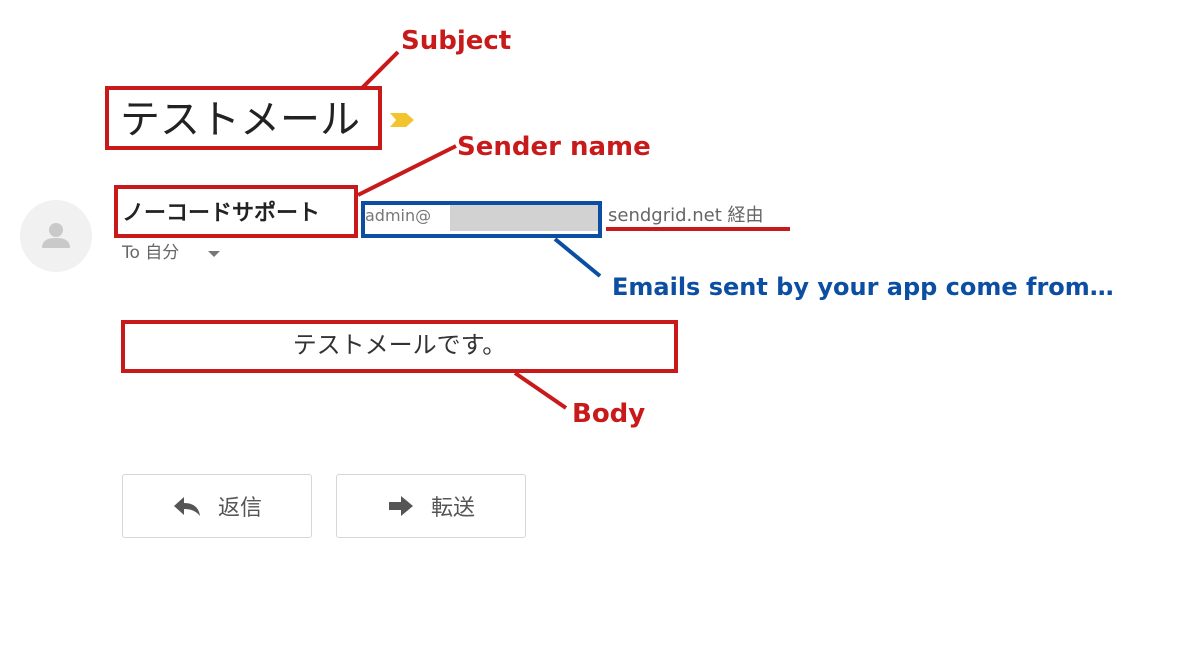  I want to click on sender-email-connector, so click(577, 257).